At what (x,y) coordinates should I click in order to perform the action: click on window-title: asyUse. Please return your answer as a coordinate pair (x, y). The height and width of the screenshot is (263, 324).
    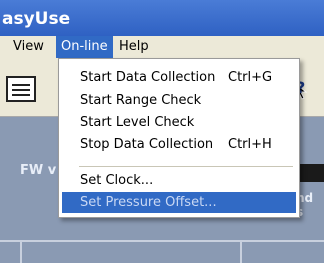
    Looking at the image, I should click on (36, 19).